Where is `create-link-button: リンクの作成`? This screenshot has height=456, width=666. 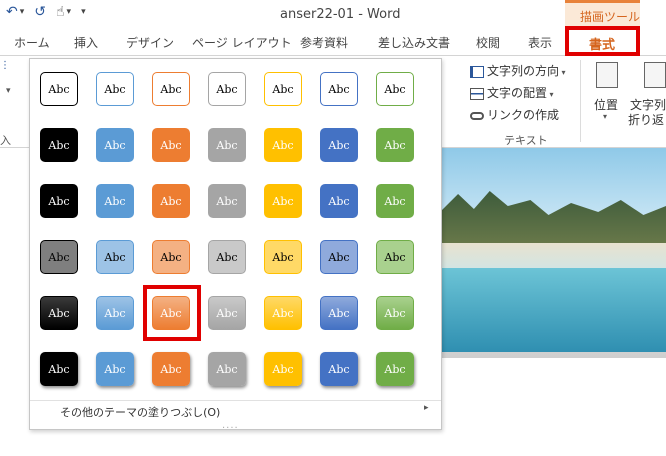 create-link-button: リンクの作成 is located at coordinates (514, 114).